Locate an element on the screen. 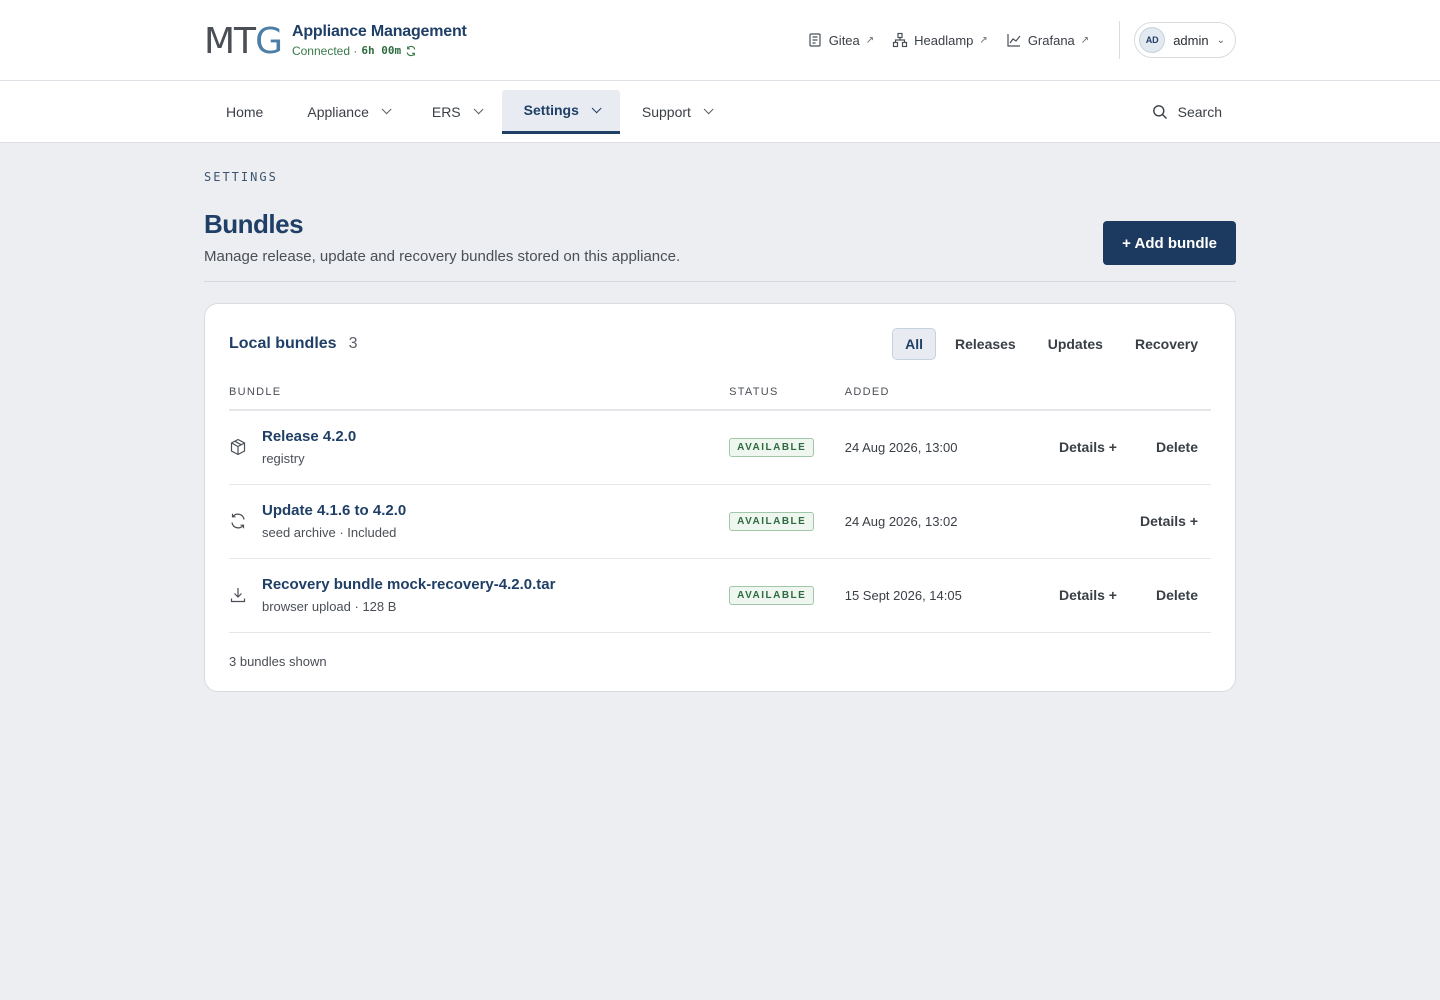 The height and width of the screenshot is (1000, 1440). breadcrumb: SETTINGS is located at coordinates (241, 177).